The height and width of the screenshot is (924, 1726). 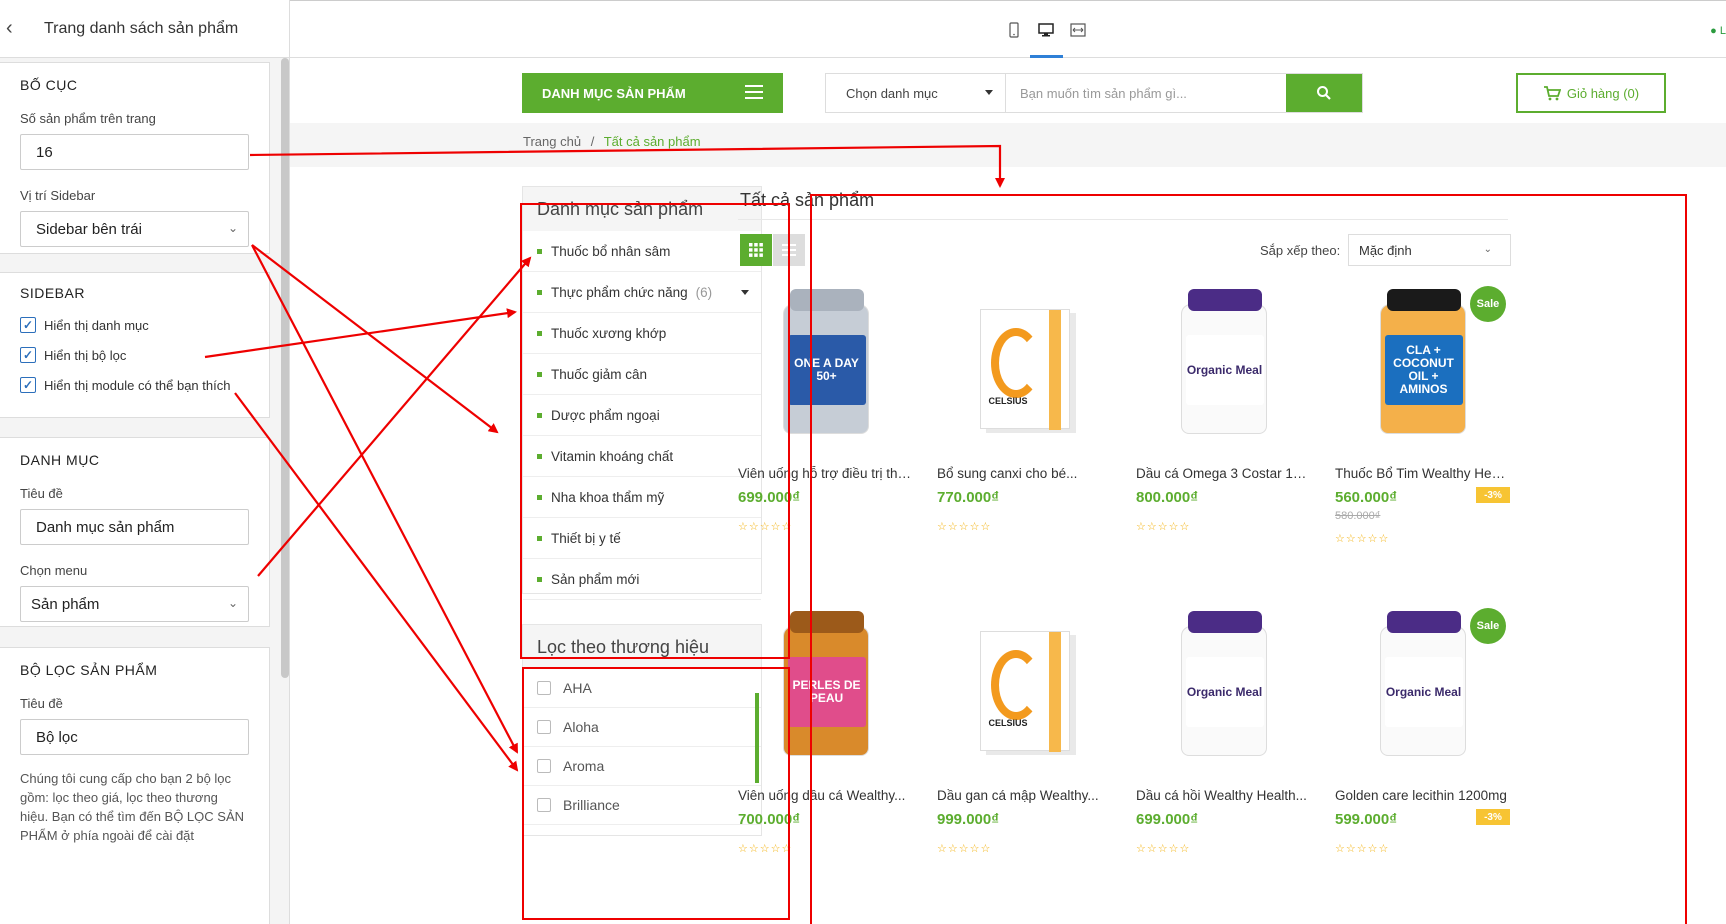 I want to click on panel-title: Trang danh sách sản phẩm, so click(x=141, y=28).